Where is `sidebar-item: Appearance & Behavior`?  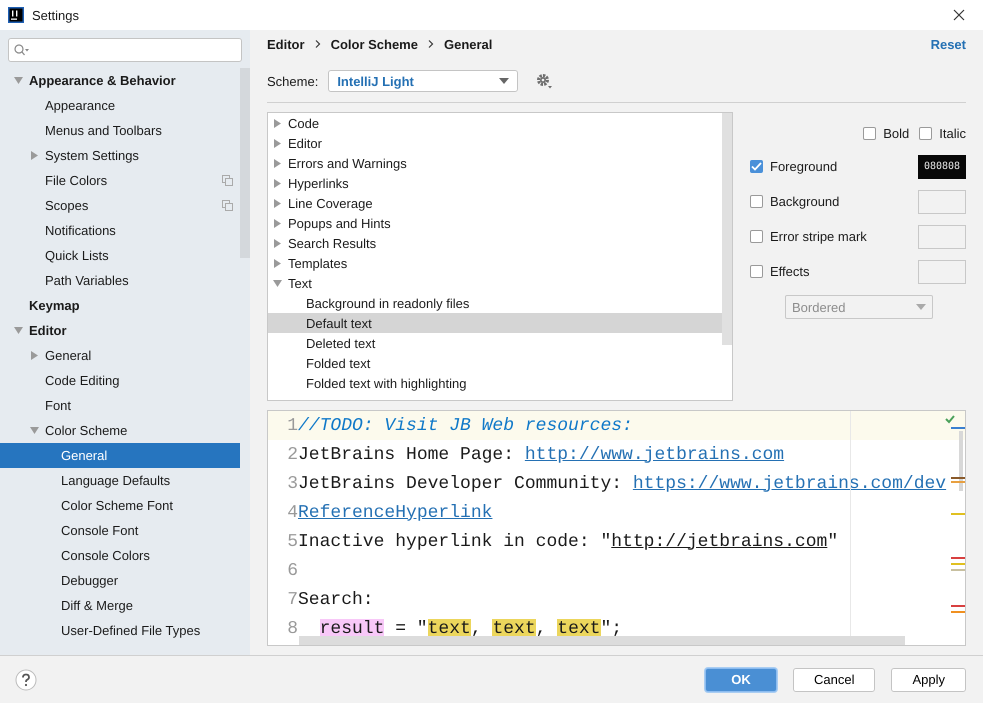
sidebar-item: Appearance & Behavior is located at coordinates (120, 80).